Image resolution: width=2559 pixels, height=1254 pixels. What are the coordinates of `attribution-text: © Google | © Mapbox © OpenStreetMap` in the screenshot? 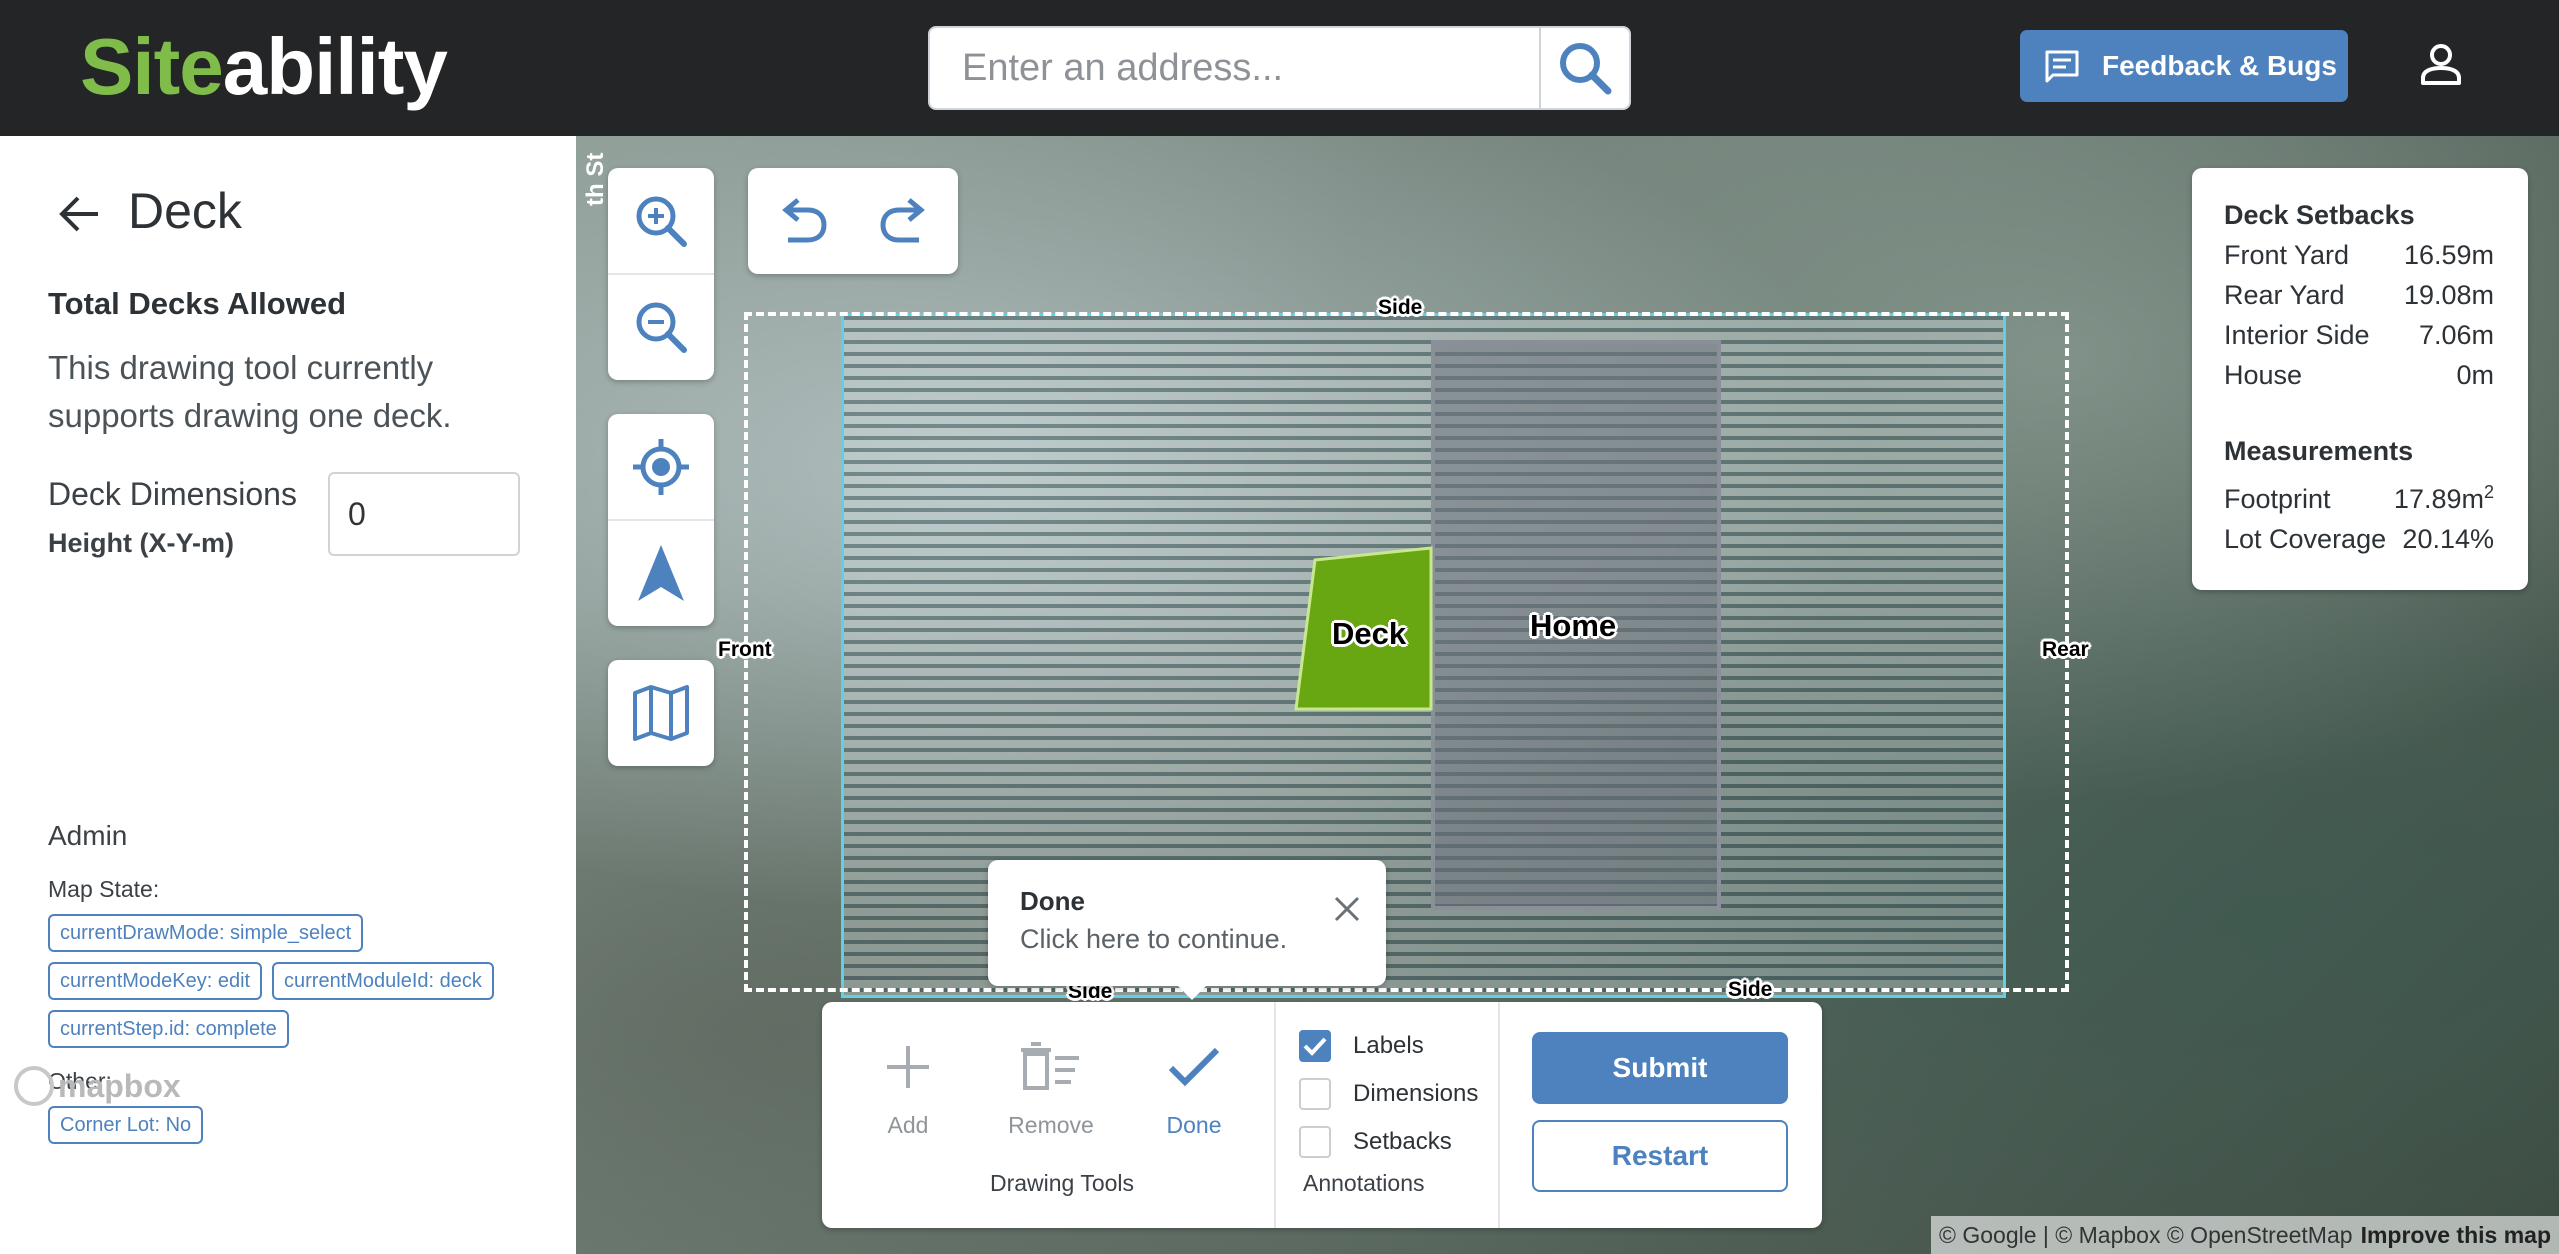 It's located at (2146, 1235).